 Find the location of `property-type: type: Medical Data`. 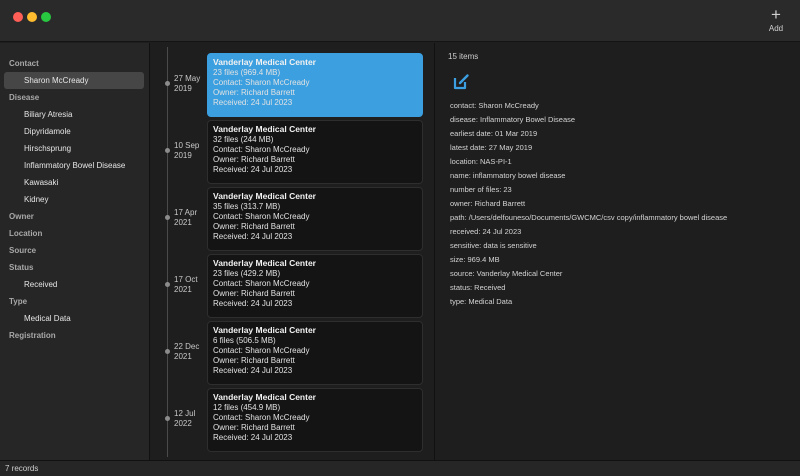

property-type: type: Medical Data is located at coordinates (481, 301).